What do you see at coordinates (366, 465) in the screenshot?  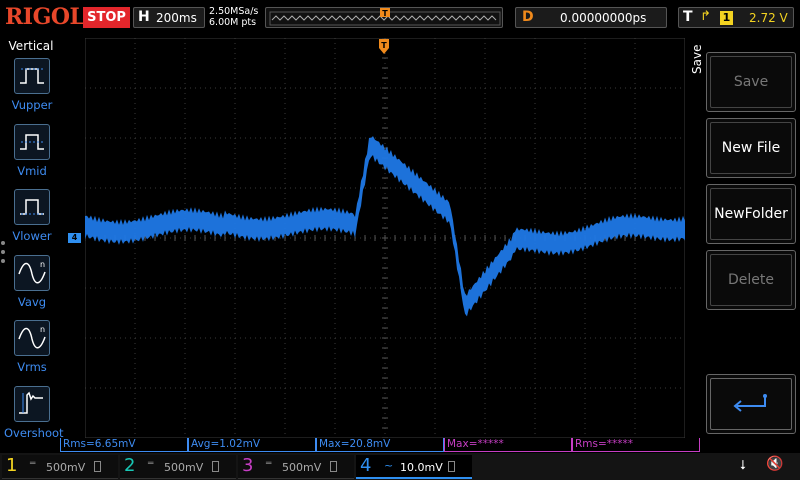 I see `channel-4-number: 4` at bounding box center [366, 465].